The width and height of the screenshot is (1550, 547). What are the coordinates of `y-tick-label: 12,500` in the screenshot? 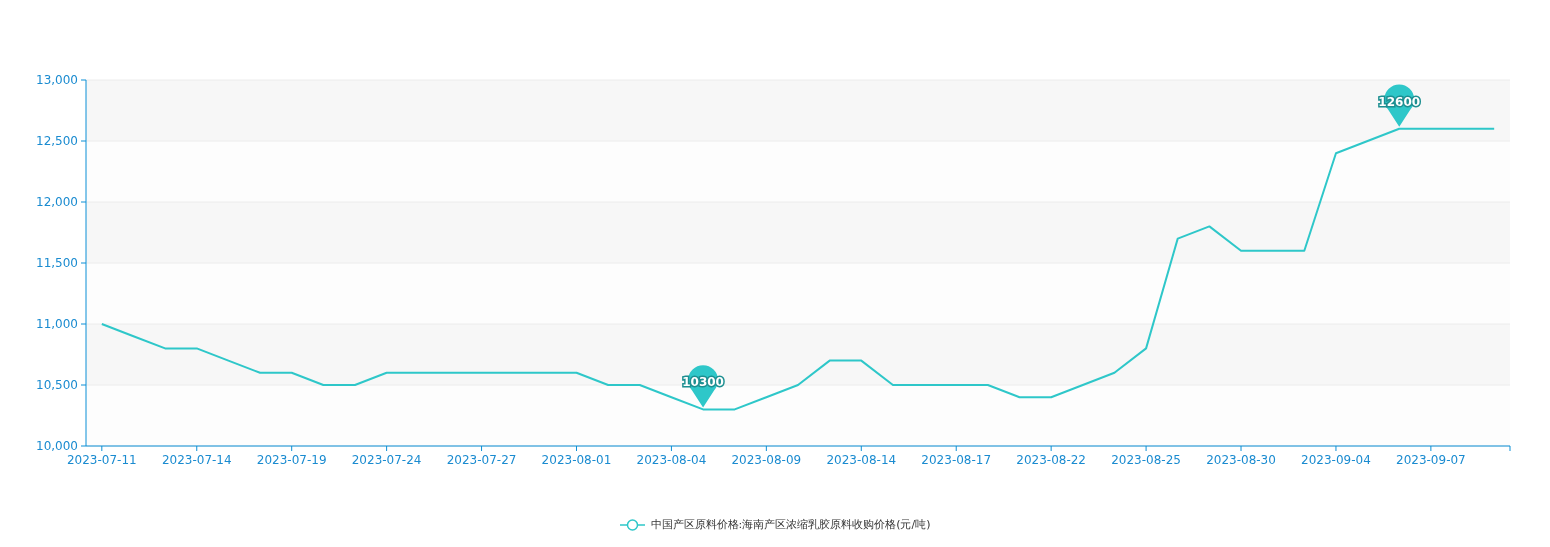 It's located at (57, 141).